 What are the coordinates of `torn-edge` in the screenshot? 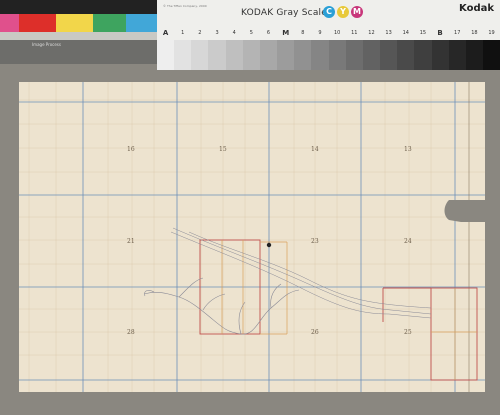 It's located at (464, 211).